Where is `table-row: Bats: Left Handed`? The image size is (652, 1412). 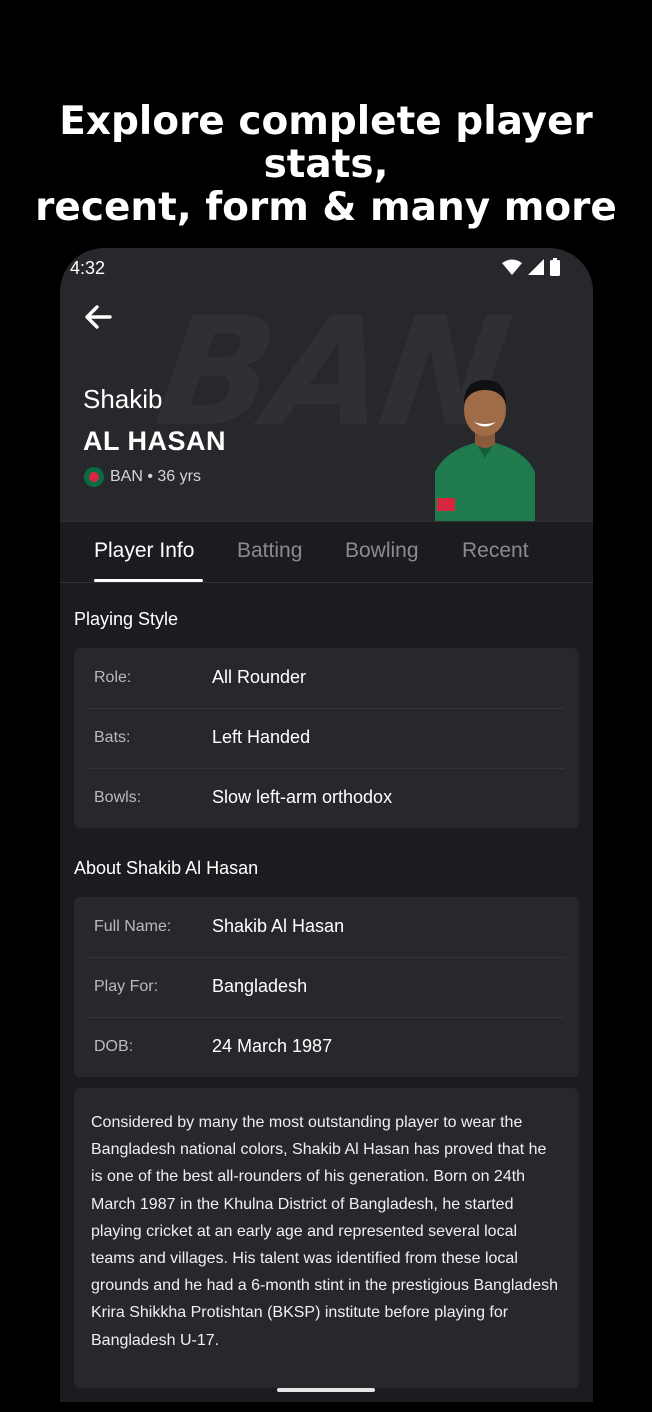
table-row: Bats: Left Handed is located at coordinates (326, 738).